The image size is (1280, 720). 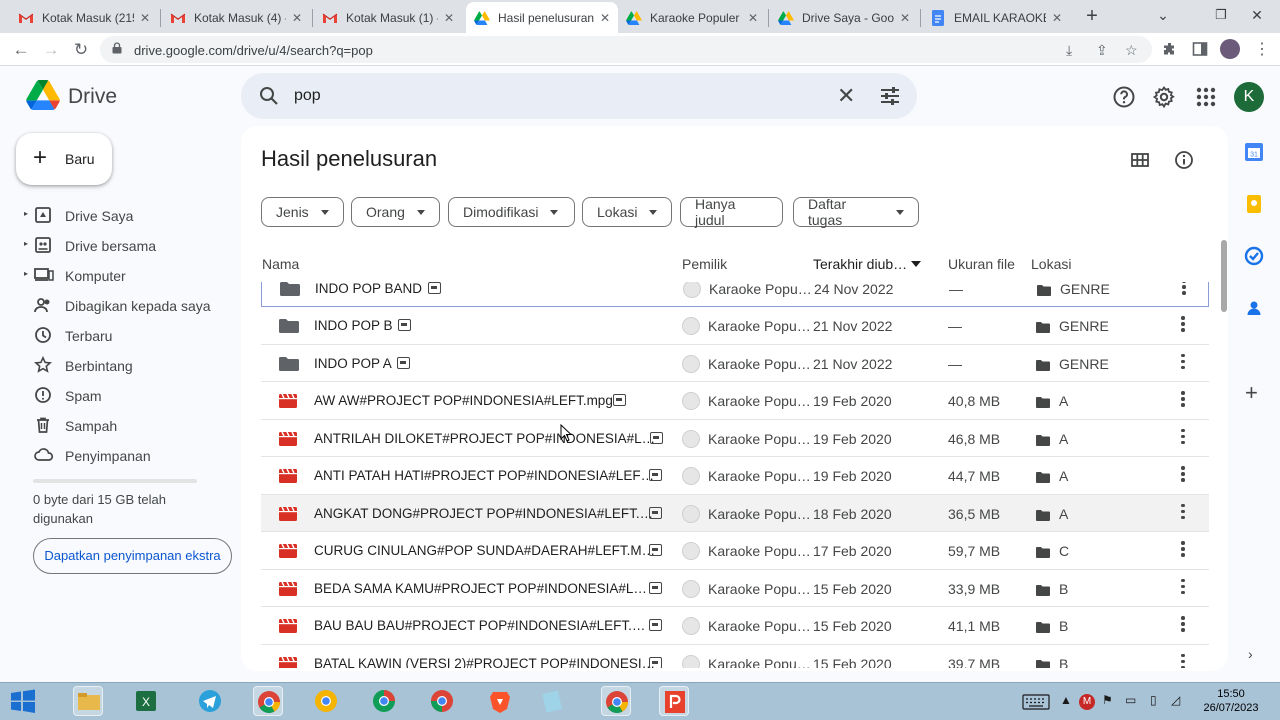 I want to click on telegram-icon, so click(x=210, y=701).